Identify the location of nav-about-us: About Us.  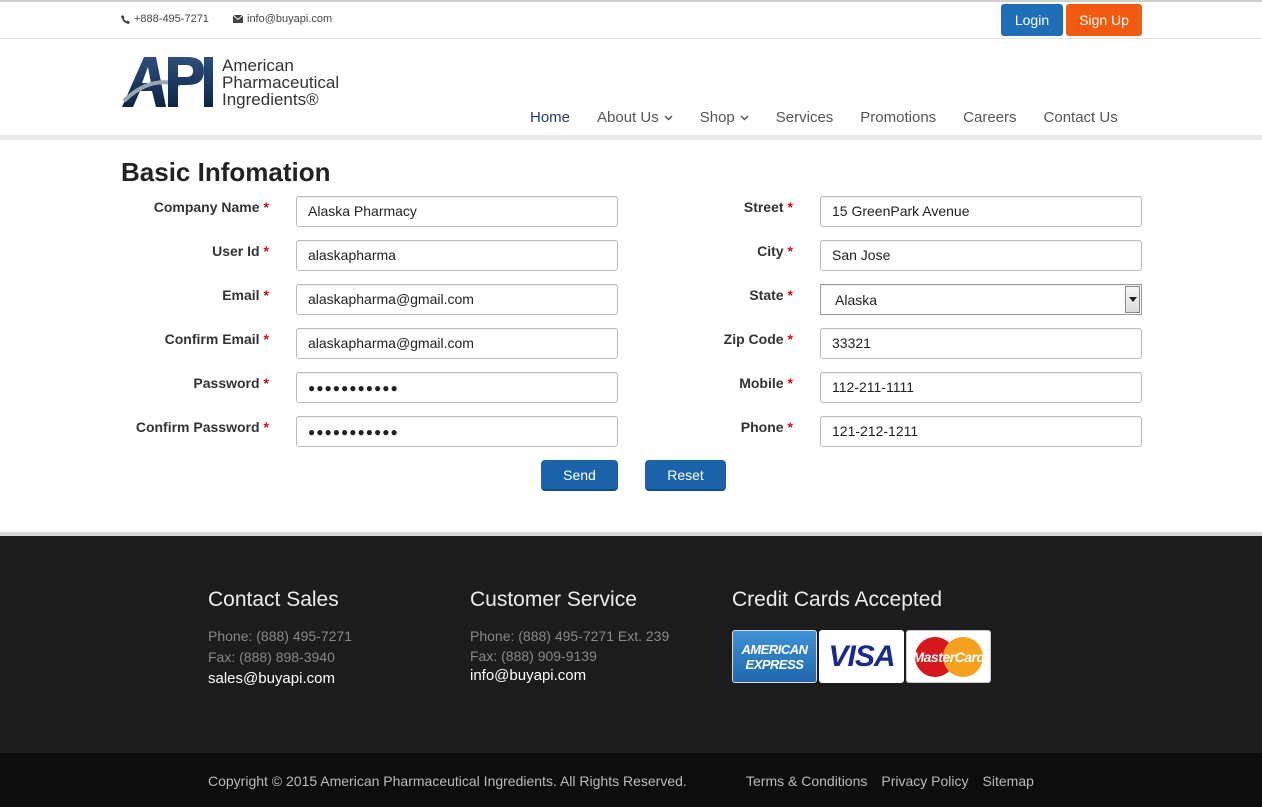
(635, 117).